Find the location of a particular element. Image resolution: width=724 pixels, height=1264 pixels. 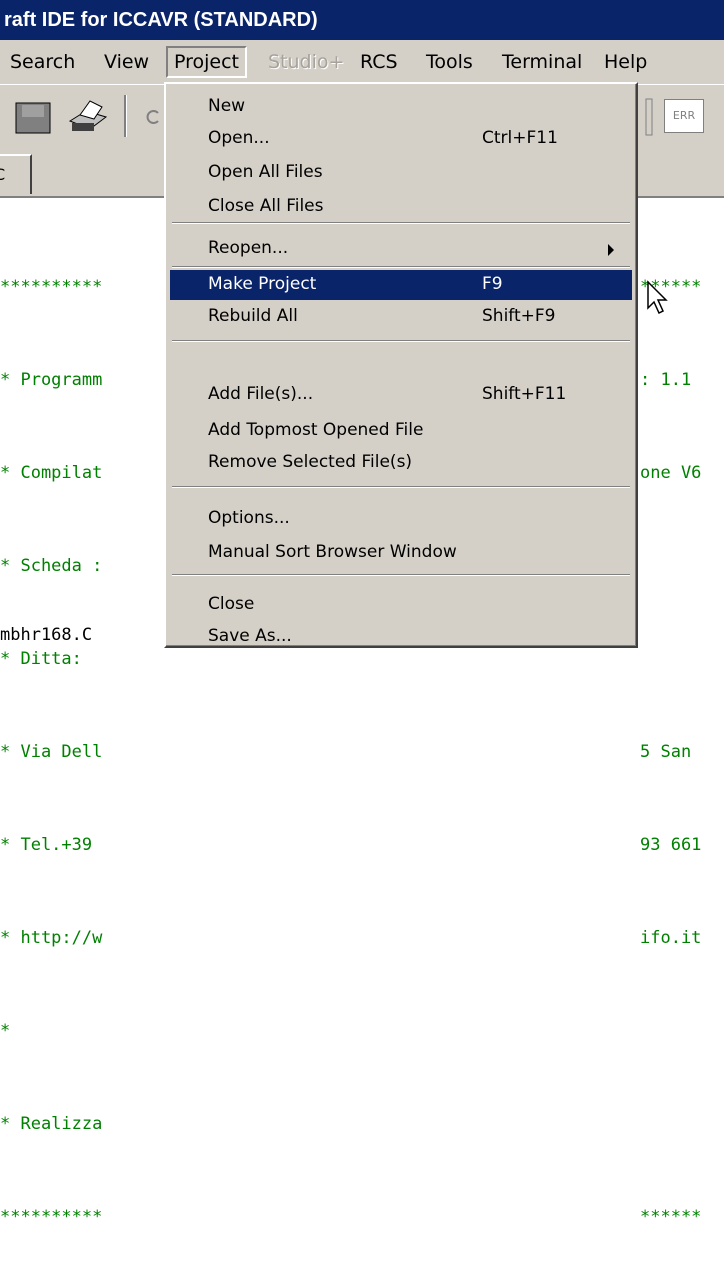

error-icon: ERR is located at coordinates (684, 116).